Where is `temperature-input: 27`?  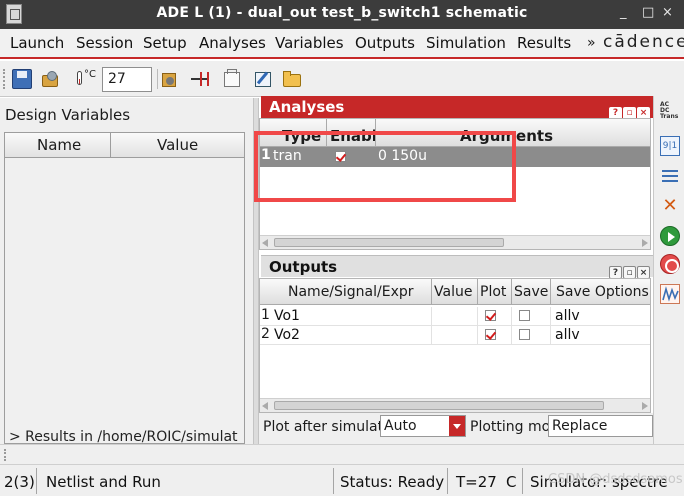
temperature-input: 27 is located at coordinates (127, 79).